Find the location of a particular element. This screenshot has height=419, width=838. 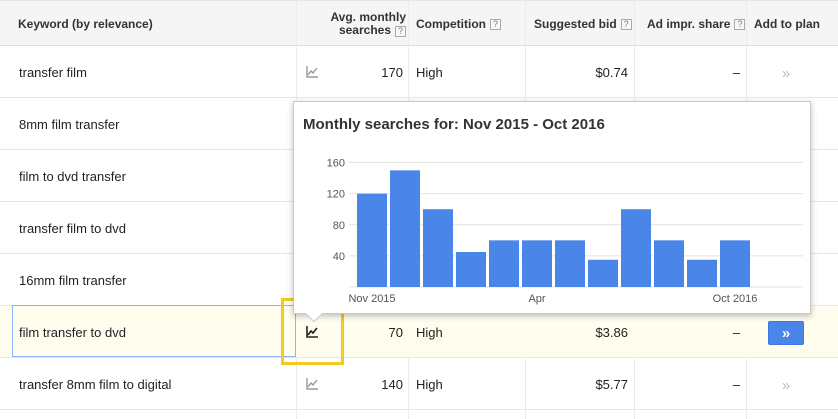

suggested-bid-header-label: Suggested bid is located at coordinates (575, 24).